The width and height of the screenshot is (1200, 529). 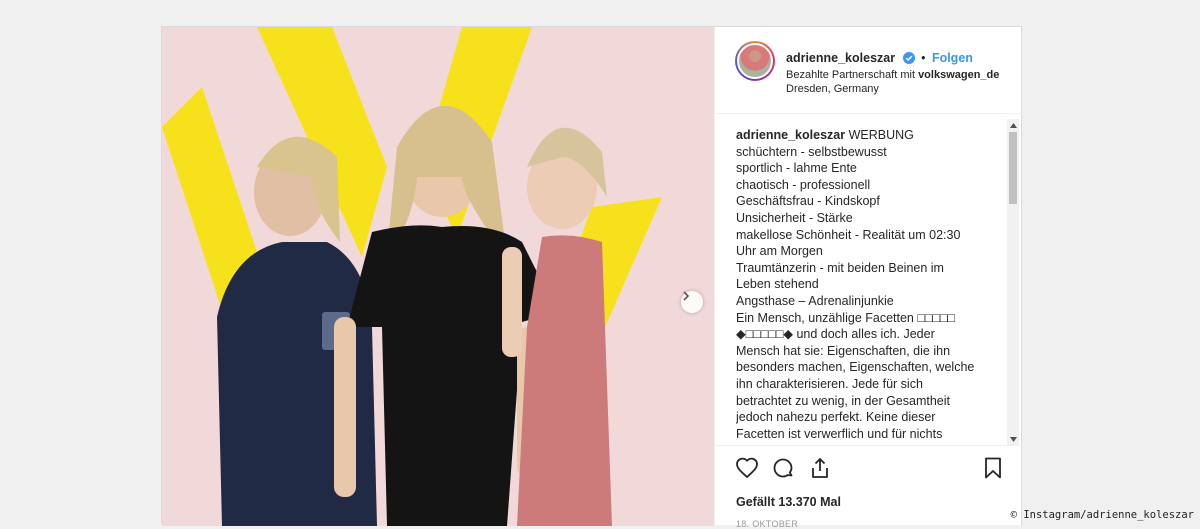 What do you see at coordinates (808, 201) in the screenshot?
I see `caption-line: Geschäftsfrau - Kindskopf` at bounding box center [808, 201].